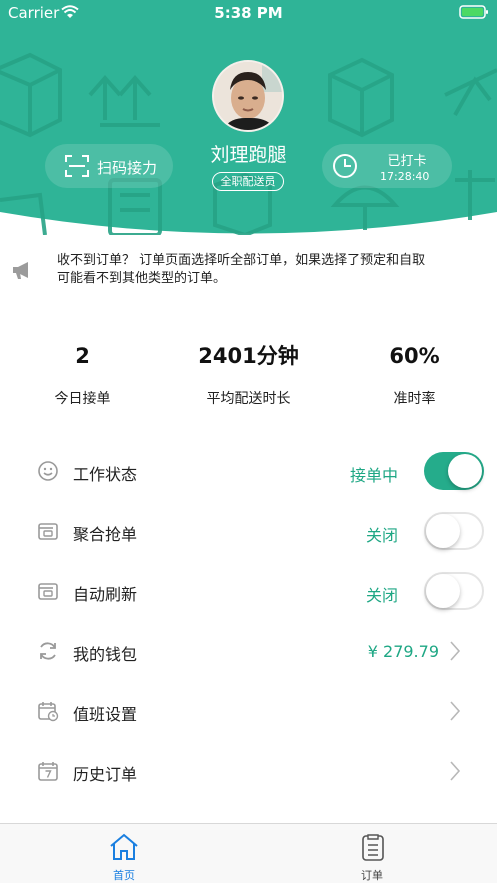 This screenshot has height=883, width=497. Describe the element at coordinates (372, 875) in the screenshot. I see `tab-label: 订单` at that location.